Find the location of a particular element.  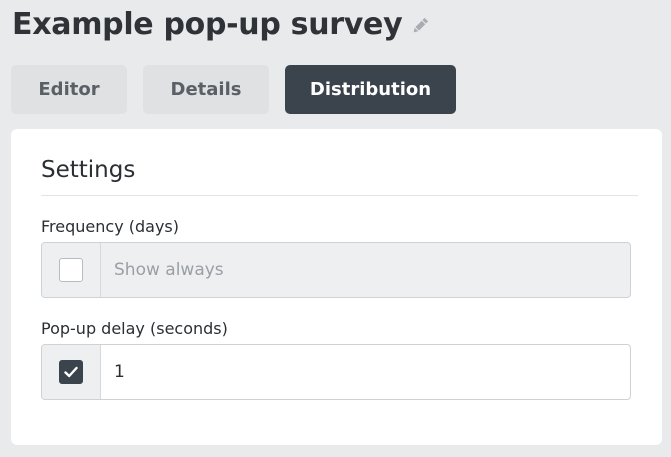

page-title: Example pop-up survey is located at coordinates (207, 24).